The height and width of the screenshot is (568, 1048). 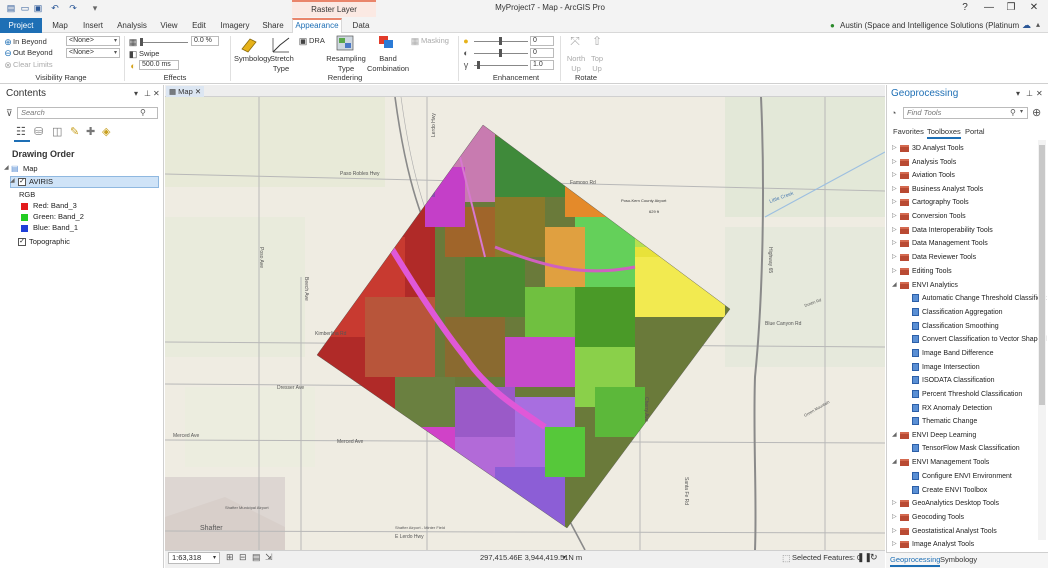 What do you see at coordinates (185, 91) in the screenshot?
I see `map-view-tab: ▦ Map ✕` at bounding box center [185, 91].